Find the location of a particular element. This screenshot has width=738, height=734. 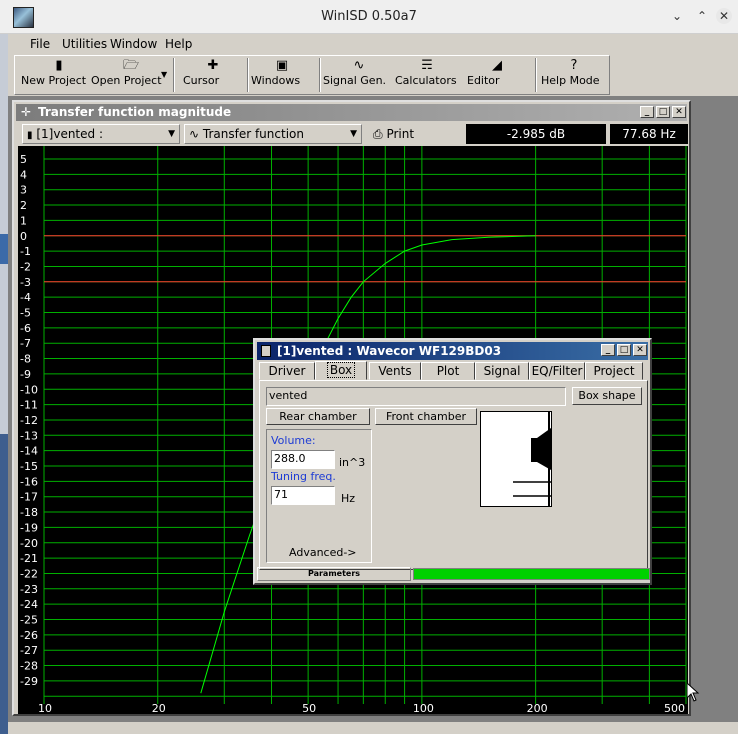

open-project-dropdown-icon: ▼ is located at coordinates (164, 74).